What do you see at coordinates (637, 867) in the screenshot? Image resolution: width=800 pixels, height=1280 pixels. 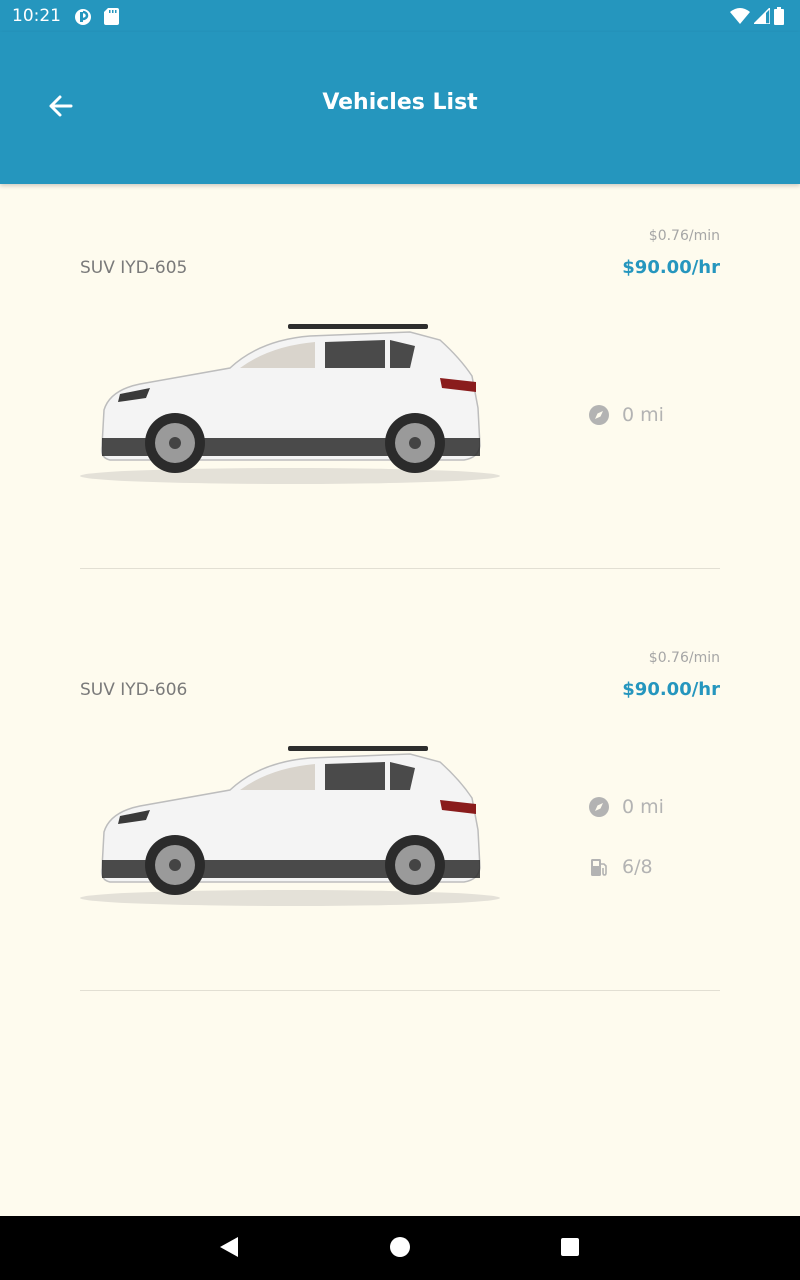 I see `fuel-value: 6/8` at bounding box center [637, 867].